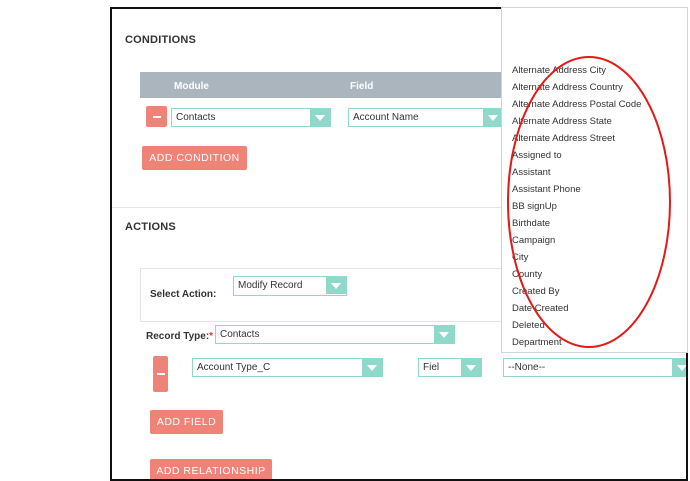 The height and width of the screenshot is (481, 690). What do you see at coordinates (576, 72) in the screenshot?
I see `field-dropdown-option: Alternate Address City` at bounding box center [576, 72].